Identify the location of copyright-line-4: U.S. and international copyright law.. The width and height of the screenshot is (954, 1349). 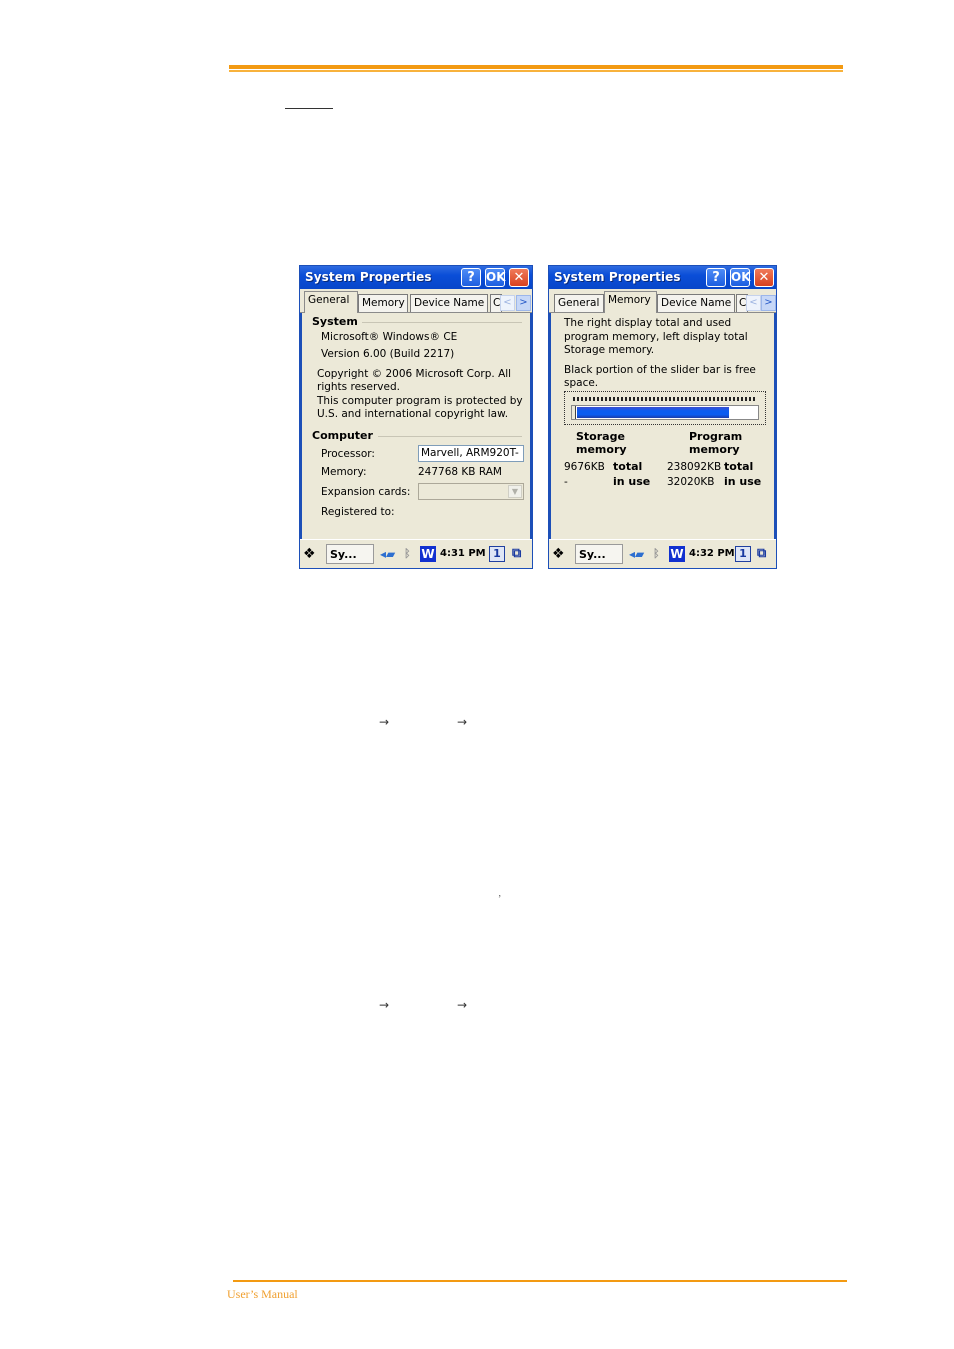
(413, 414).